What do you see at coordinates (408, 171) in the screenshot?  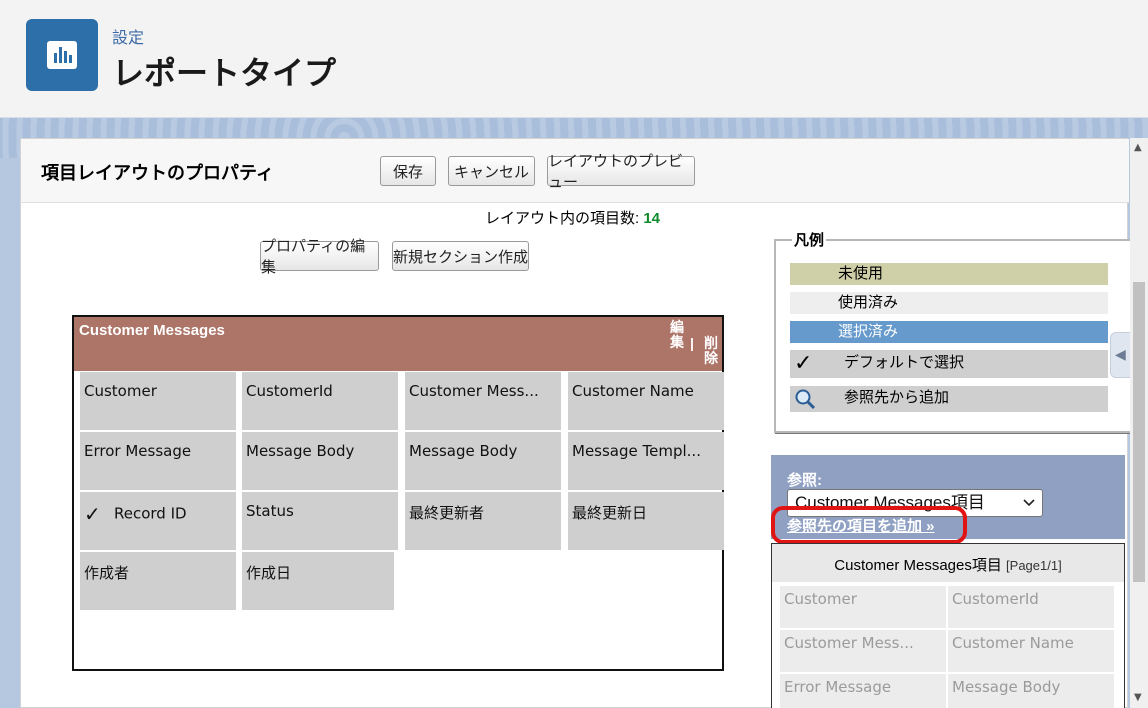 I see `save-button: 保存` at bounding box center [408, 171].